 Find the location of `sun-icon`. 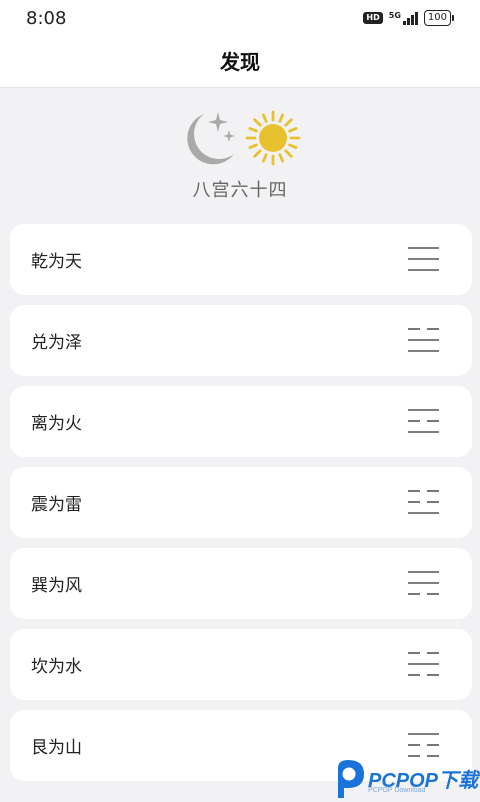

sun-icon is located at coordinates (273, 138).